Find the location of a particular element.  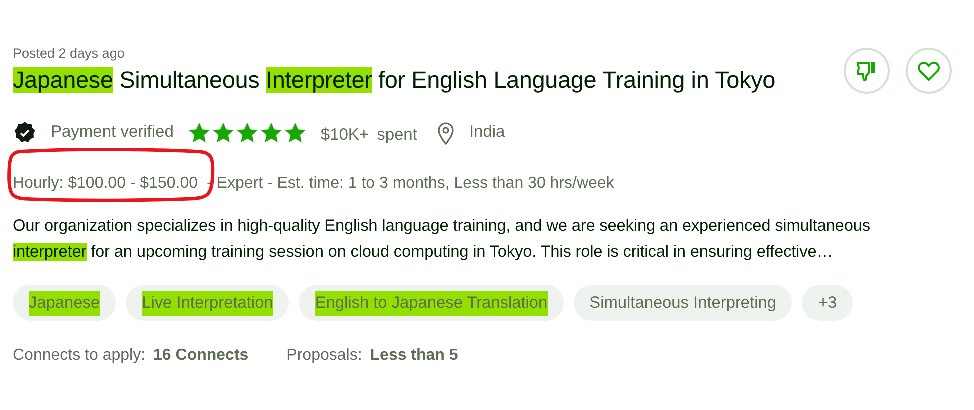

amount-spent: $10K+ is located at coordinates (345, 135).